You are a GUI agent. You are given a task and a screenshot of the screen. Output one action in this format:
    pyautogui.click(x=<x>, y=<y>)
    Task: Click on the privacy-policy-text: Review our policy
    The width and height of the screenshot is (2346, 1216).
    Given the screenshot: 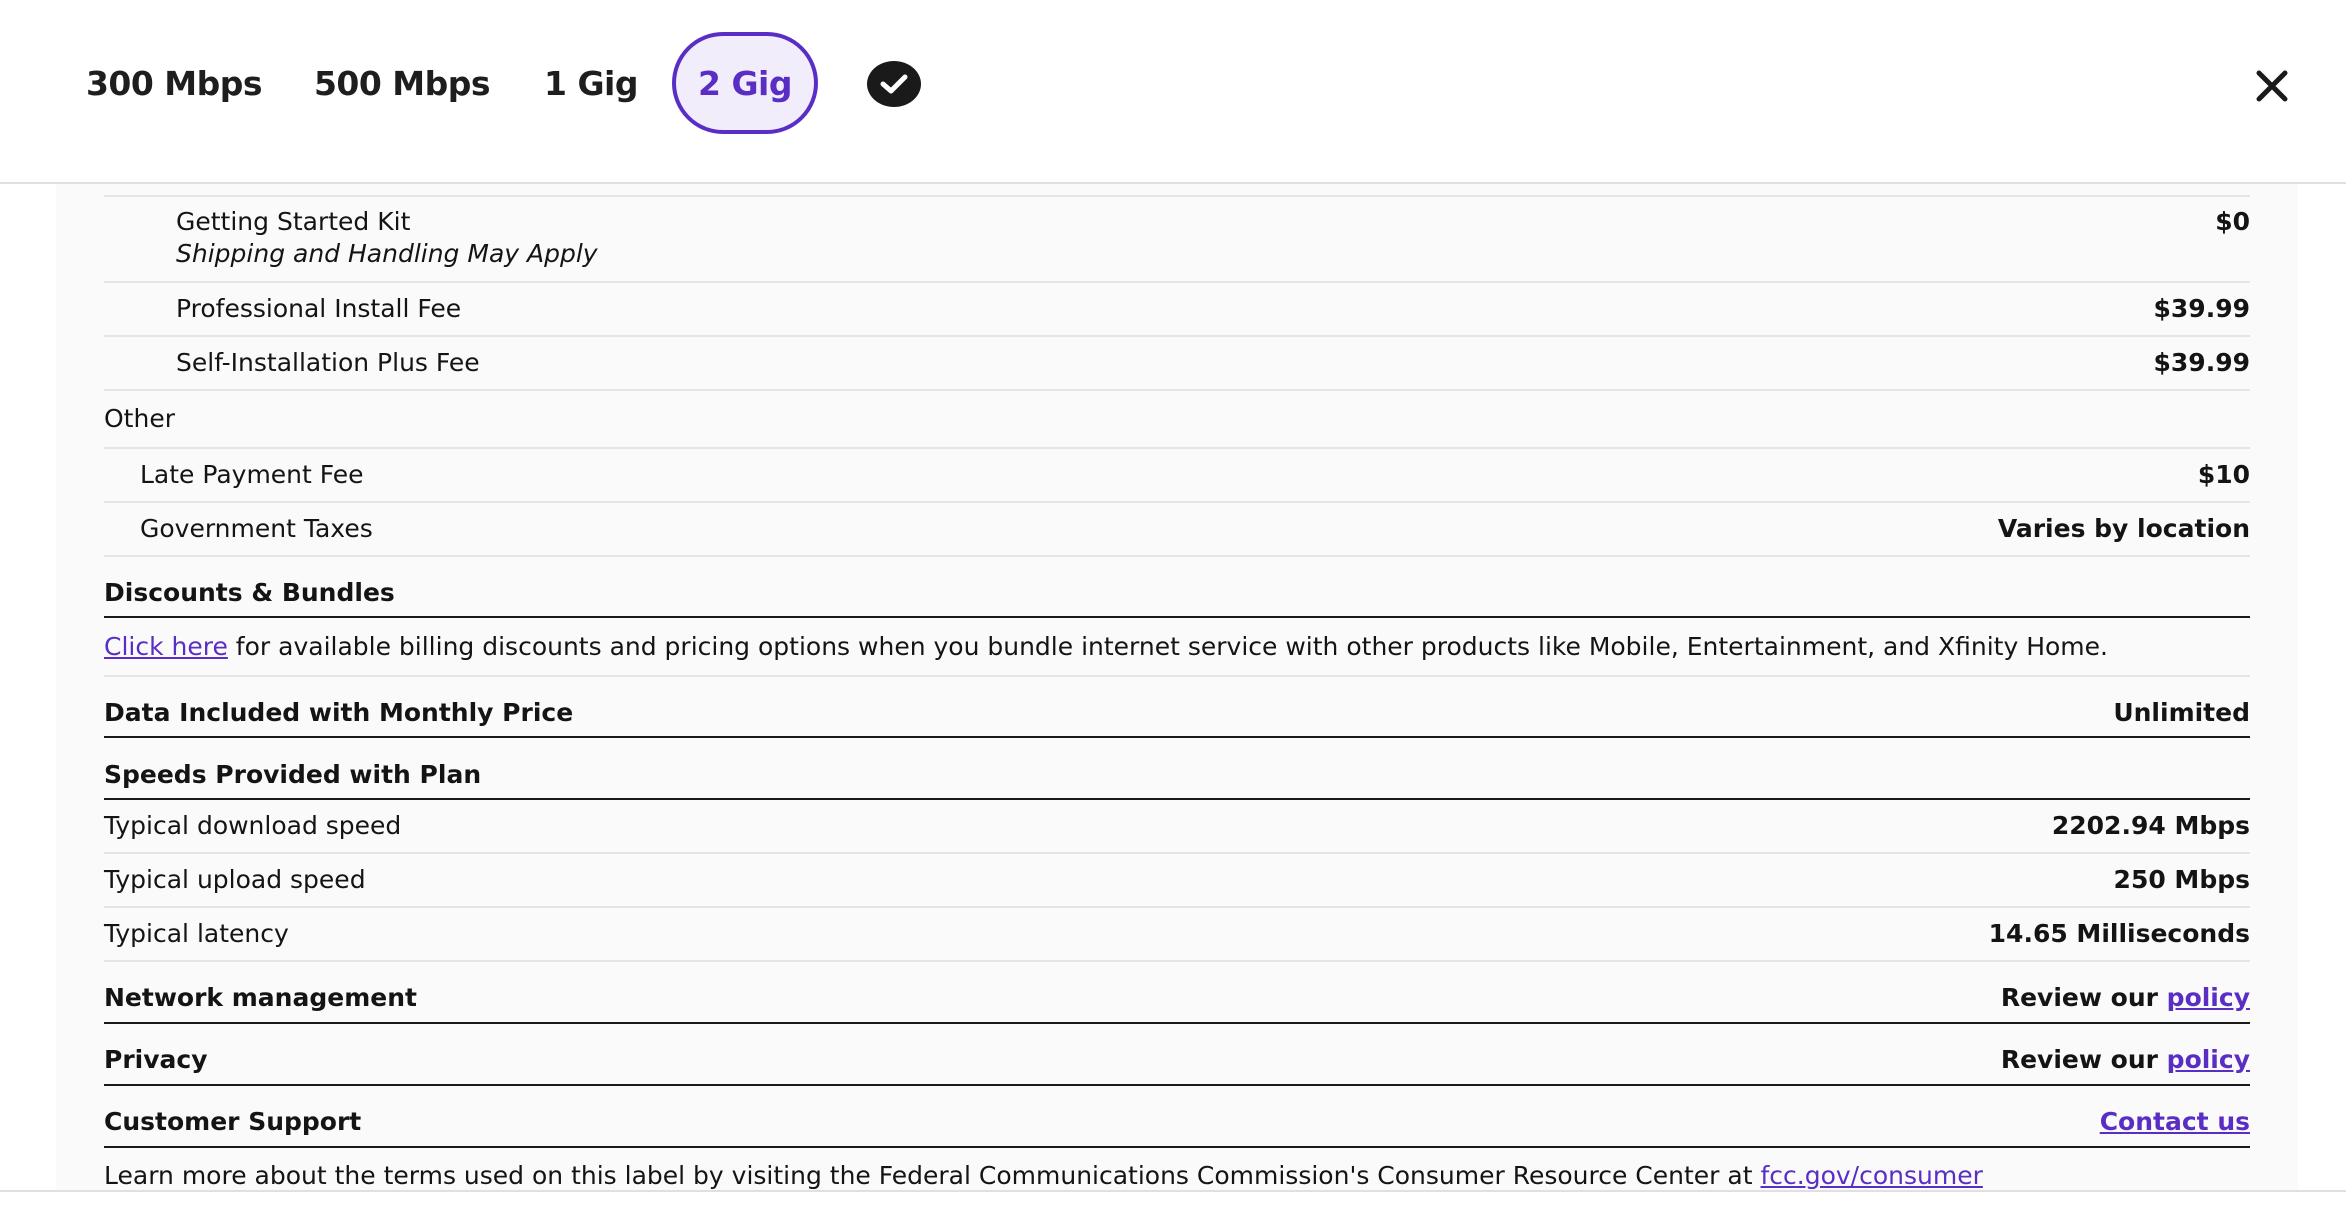 What is the action you would take?
    pyautogui.click(x=2125, y=1060)
    